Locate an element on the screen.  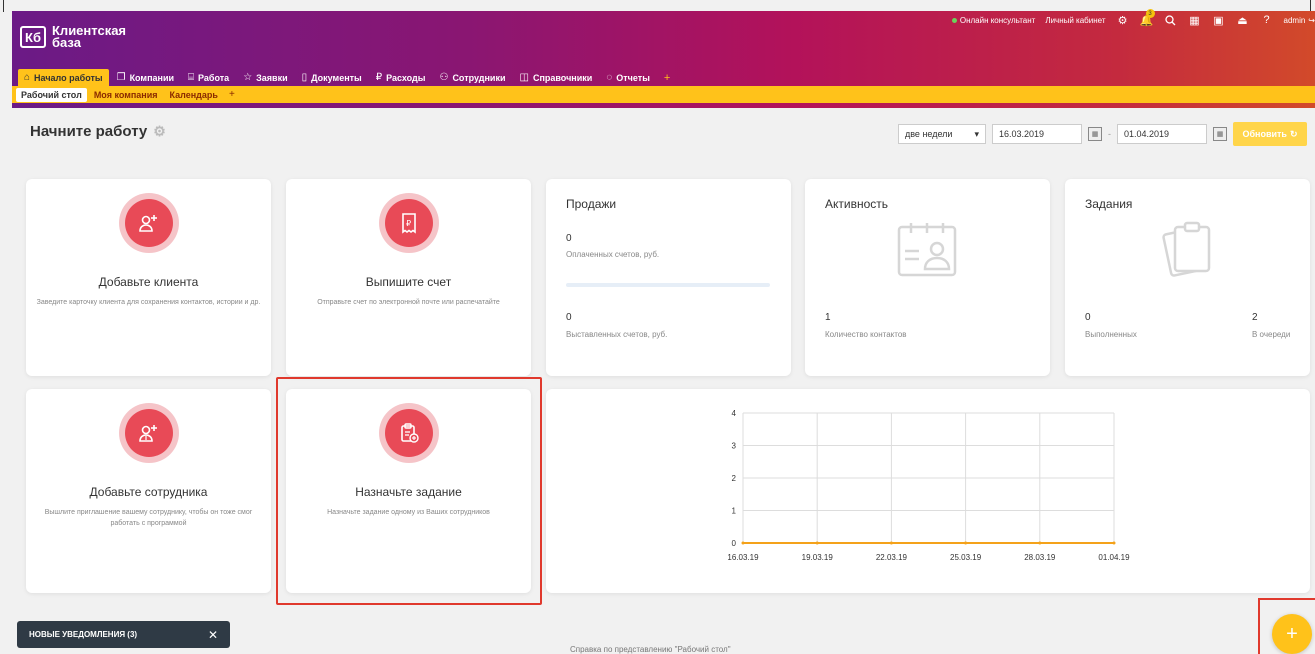
online-consultant-link: Онлайн консультант is located at coordinates (993, 20).